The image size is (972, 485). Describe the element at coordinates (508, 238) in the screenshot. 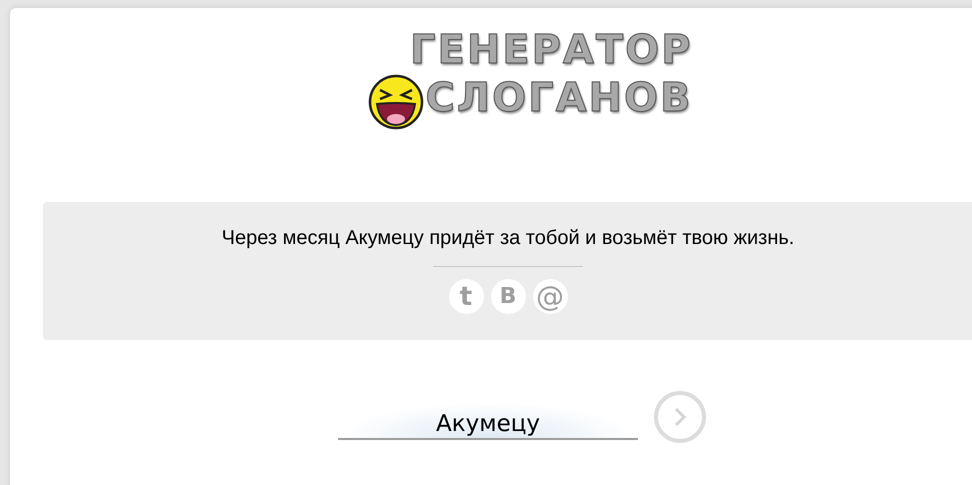

I see `slogan-text: Через месяц Акумецу придёт за тобой и возьмёт твою жизнь.` at that location.